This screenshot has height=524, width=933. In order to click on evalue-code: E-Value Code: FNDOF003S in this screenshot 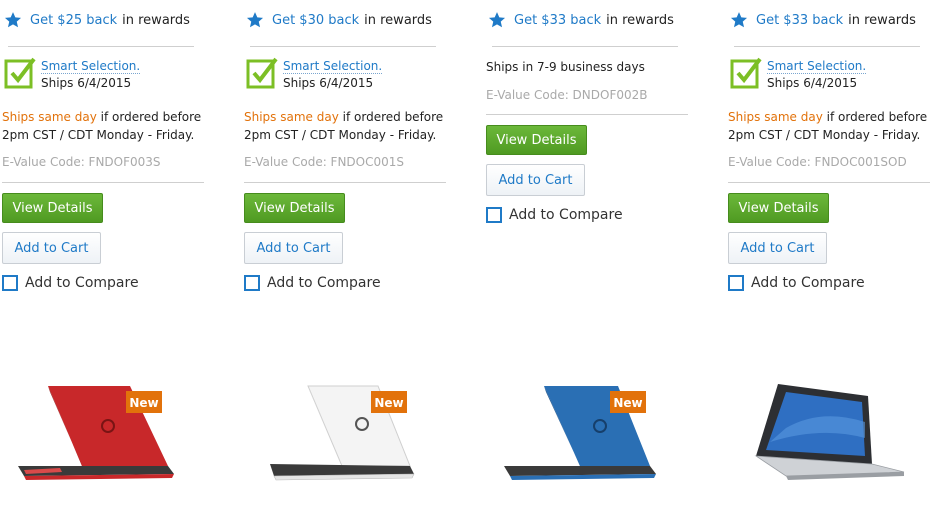, I will do `click(81, 162)`.